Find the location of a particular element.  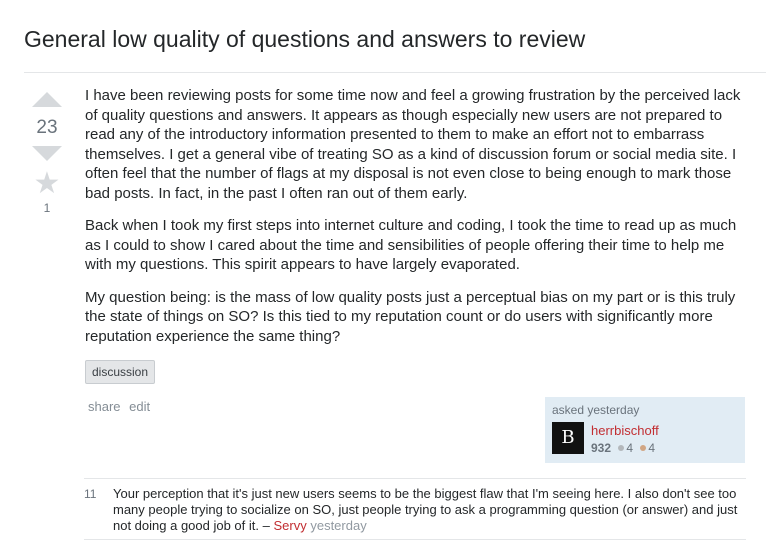

silver-badge-icon is located at coordinates (621, 448).